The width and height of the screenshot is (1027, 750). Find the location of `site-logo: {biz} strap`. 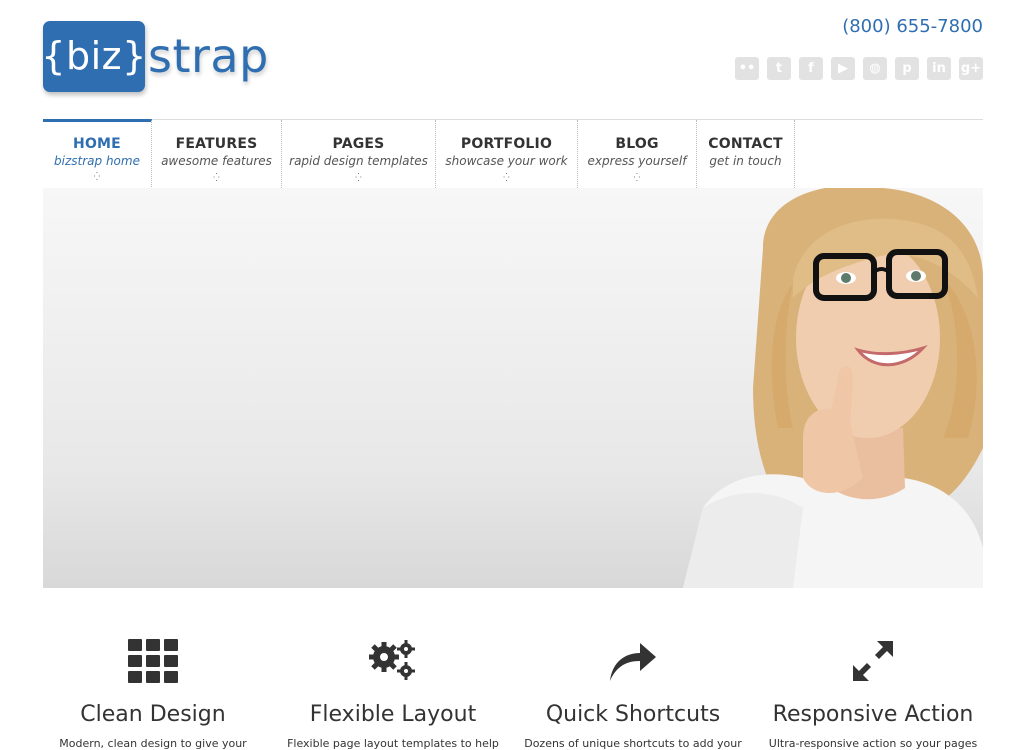

site-logo: {biz} strap is located at coordinates (155, 56).